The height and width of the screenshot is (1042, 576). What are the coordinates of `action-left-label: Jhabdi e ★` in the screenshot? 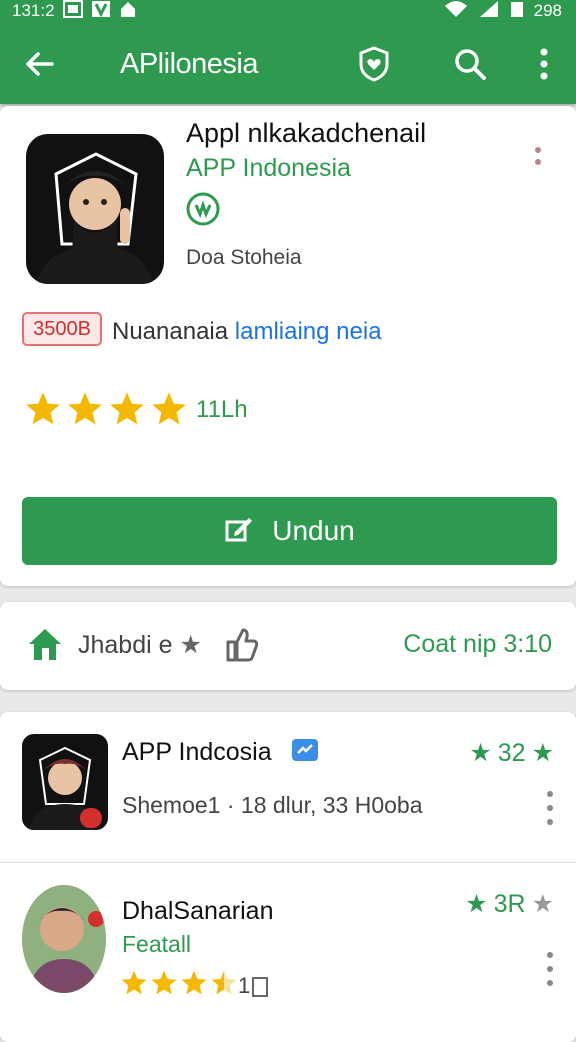 It's located at (140, 645).